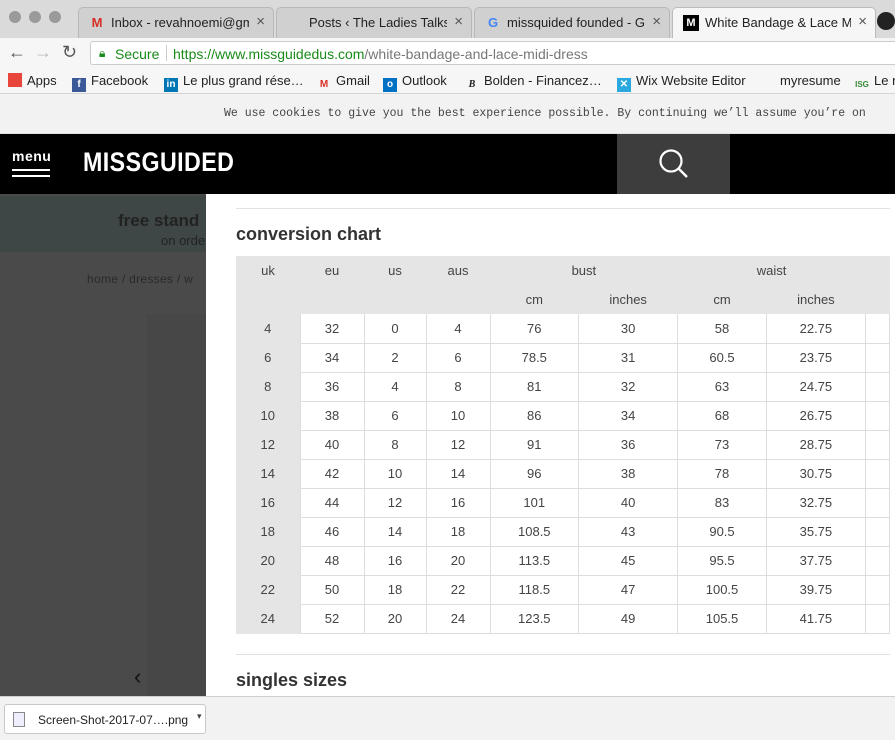 This screenshot has height=740, width=895. I want to click on table-cell: 101, so click(535, 503).